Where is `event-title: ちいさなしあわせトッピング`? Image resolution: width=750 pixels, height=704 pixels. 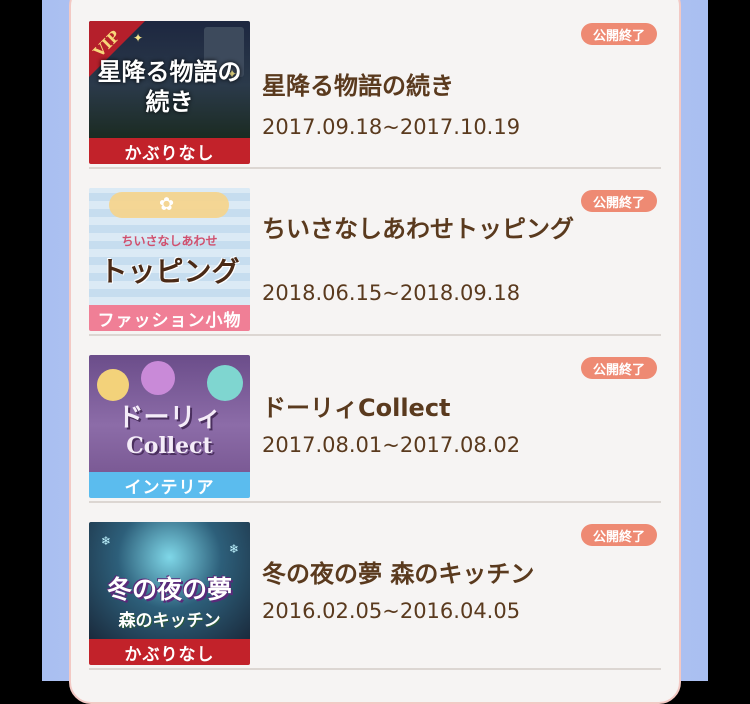
event-title: ちいさなしあわせトッピング is located at coordinates (418, 229).